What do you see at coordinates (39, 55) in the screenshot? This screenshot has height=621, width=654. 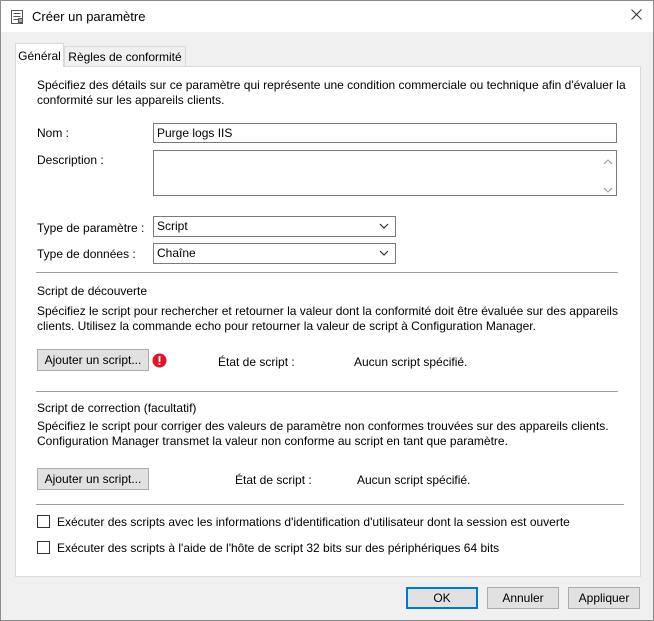 I see `tab-general: Général` at bounding box center [39, 55].